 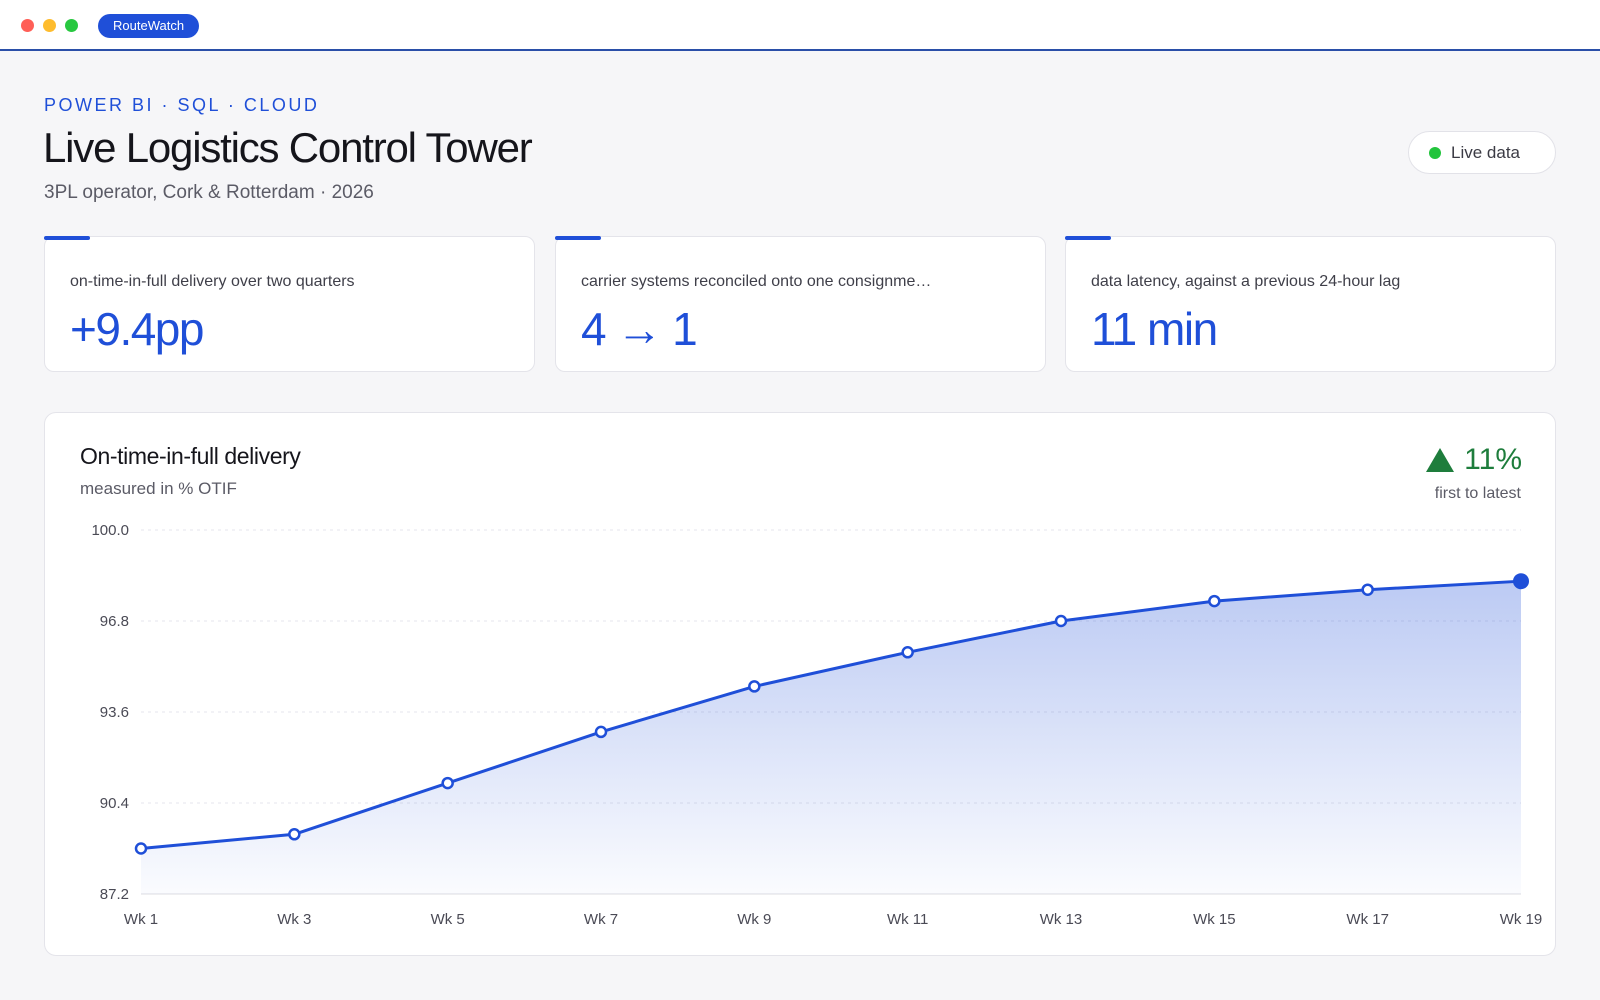 I want to click on close-window-button, so click(x=27, y=25).